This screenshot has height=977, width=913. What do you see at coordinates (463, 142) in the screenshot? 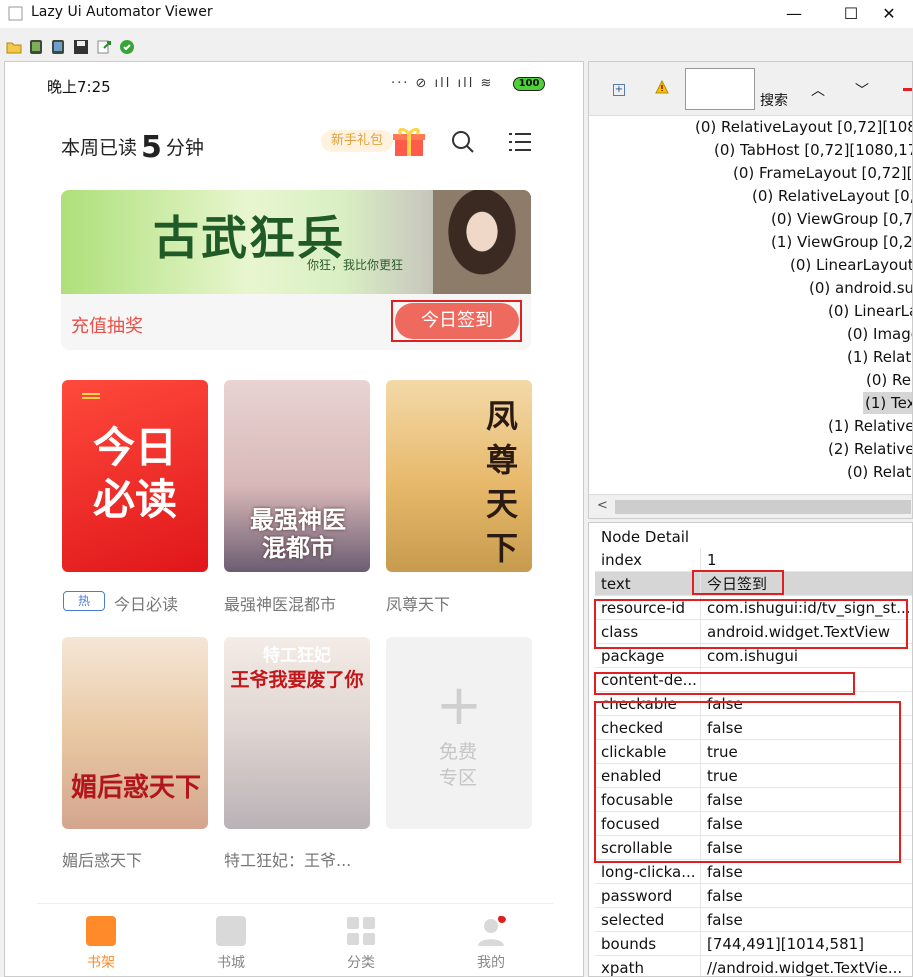
I see `search-icon` at bounding box center [463, 142].